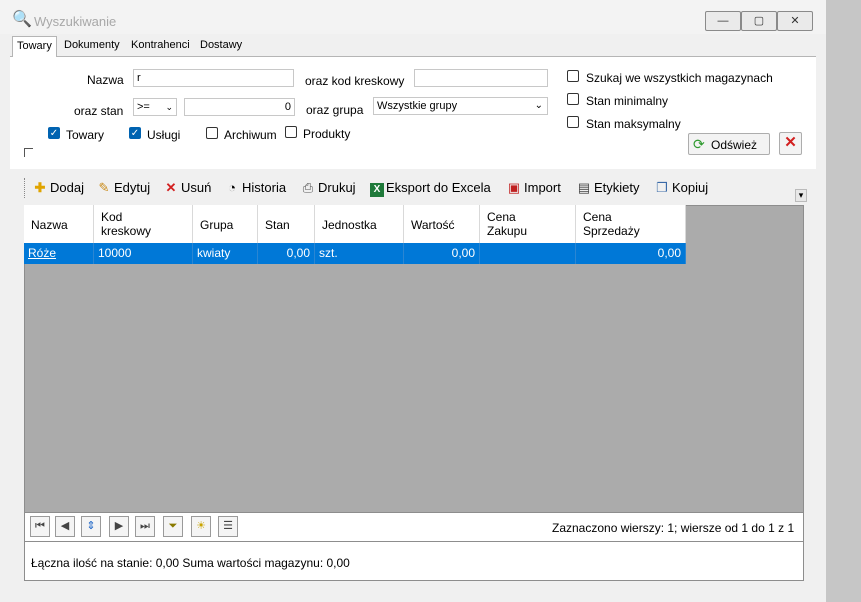  Describe the element at coordinates (631, 253) in the screenshot. I see `table-cell-cena-sprzedazy: 0,00` at that location.